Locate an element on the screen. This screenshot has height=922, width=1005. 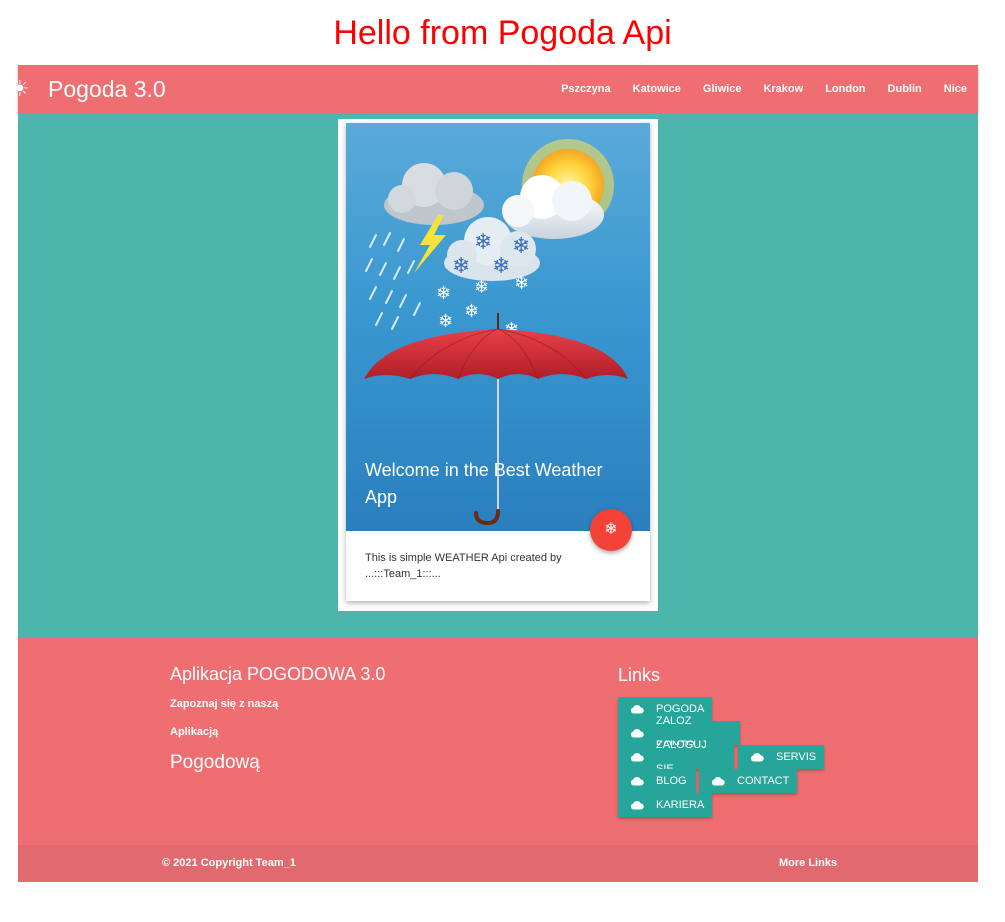
more-links-link: More Links is located at coordinates (808, 863).